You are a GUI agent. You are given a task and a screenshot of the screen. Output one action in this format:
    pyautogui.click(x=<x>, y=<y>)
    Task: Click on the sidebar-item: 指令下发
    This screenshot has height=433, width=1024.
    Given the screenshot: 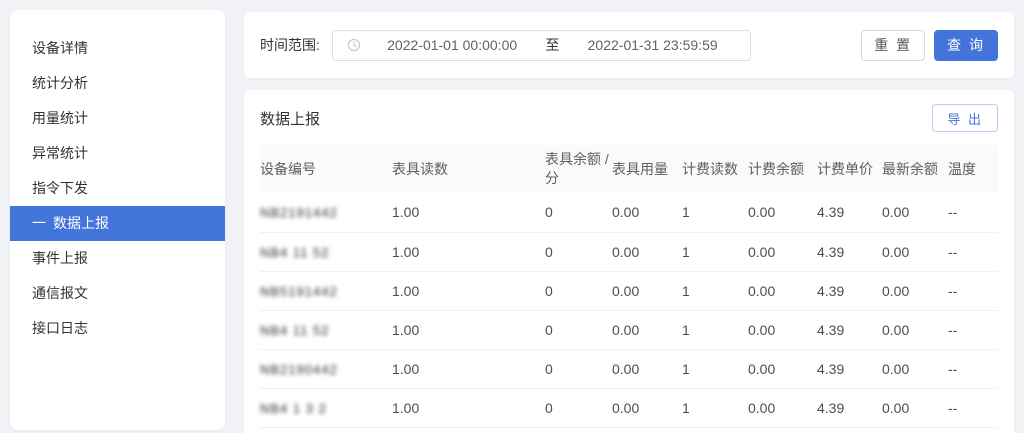 What is the action you would take?
    pyautogui.click(x=117, y=188)
    